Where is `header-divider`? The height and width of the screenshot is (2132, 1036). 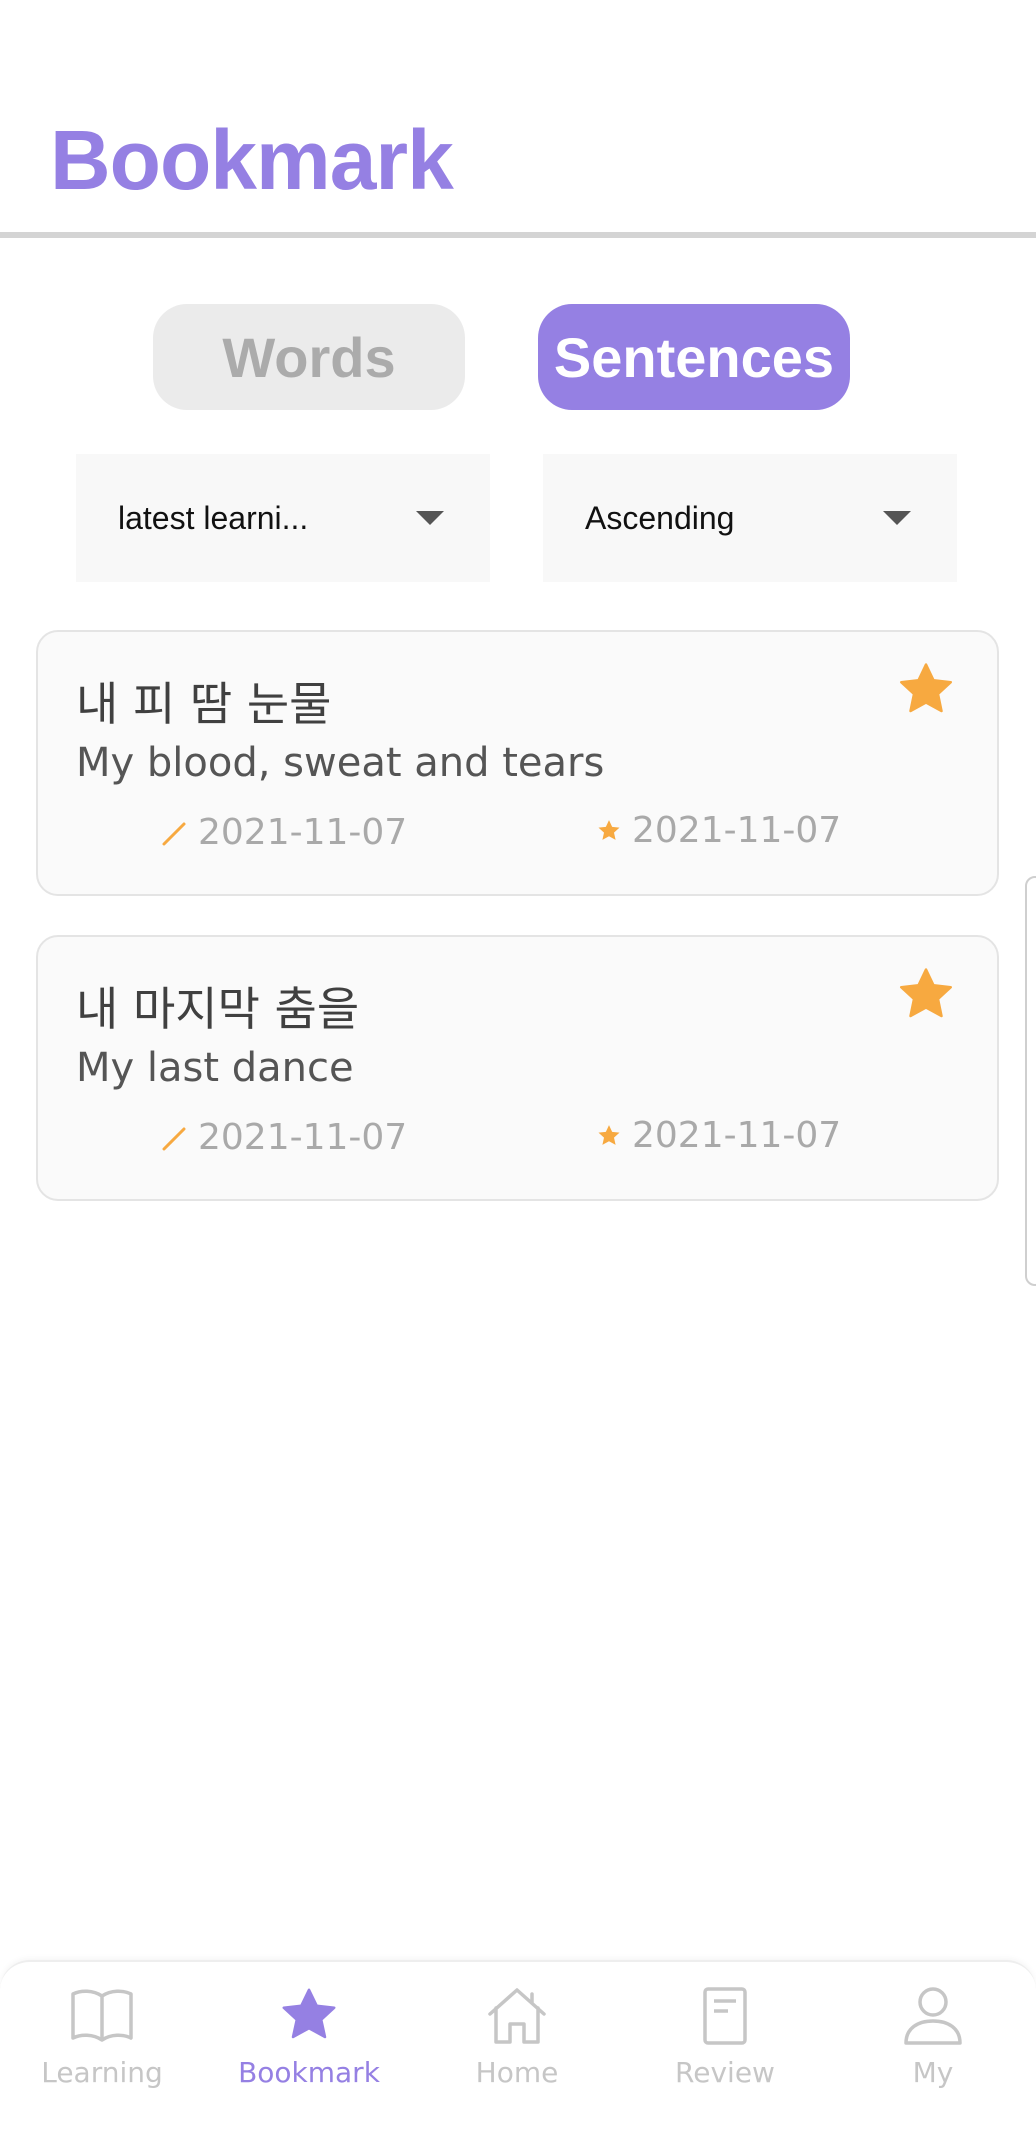 header-divider is located at coordinates (518, 235).